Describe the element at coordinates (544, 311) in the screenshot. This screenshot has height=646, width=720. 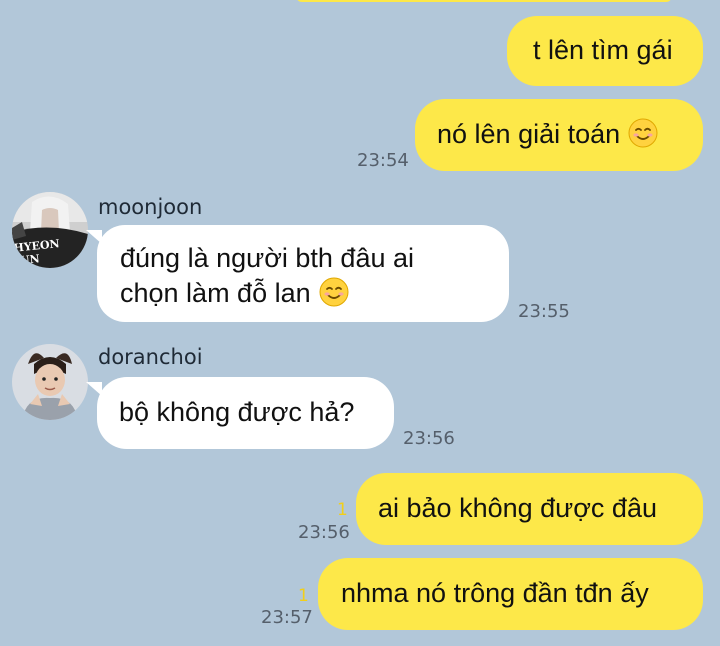
I see `message-timestamp: 23:55` at that location.